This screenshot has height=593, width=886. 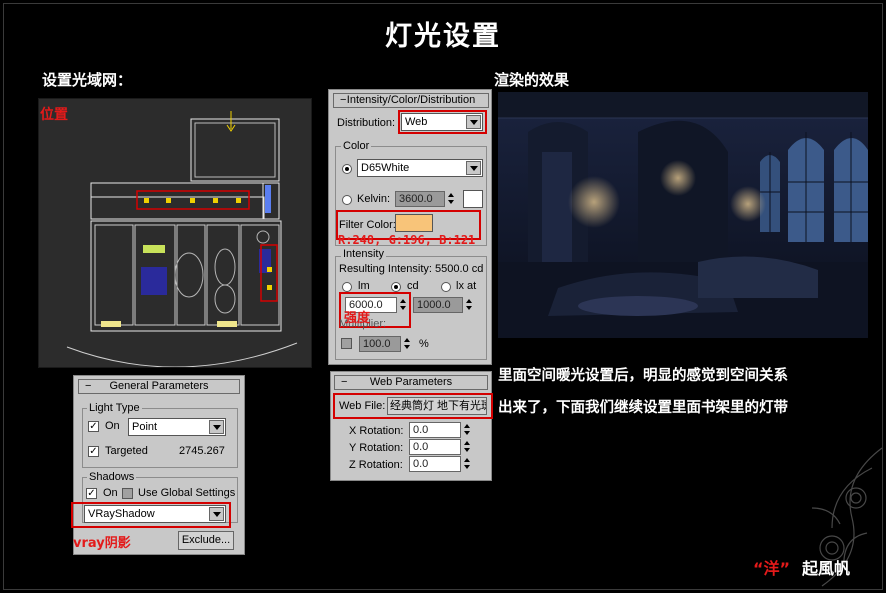 I want to click on general-rollout-header: − General Parameters, so click(x=159, y=386).